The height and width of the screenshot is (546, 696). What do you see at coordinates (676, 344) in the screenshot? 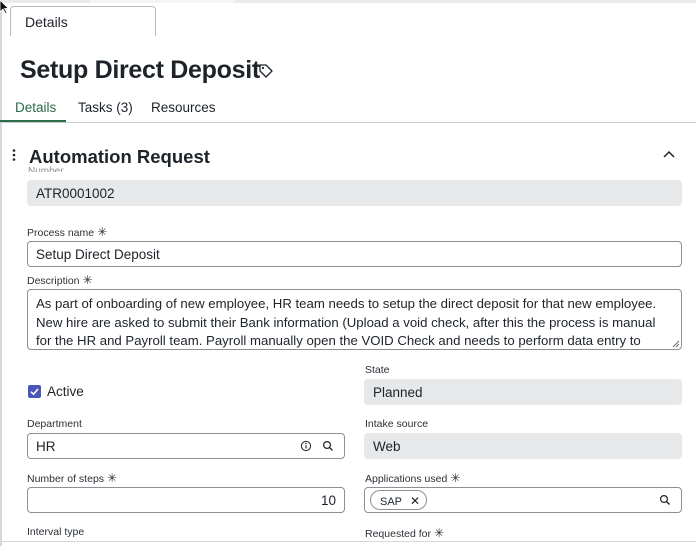
I see `resize-grip-icon` at bounding box center [676, 344].